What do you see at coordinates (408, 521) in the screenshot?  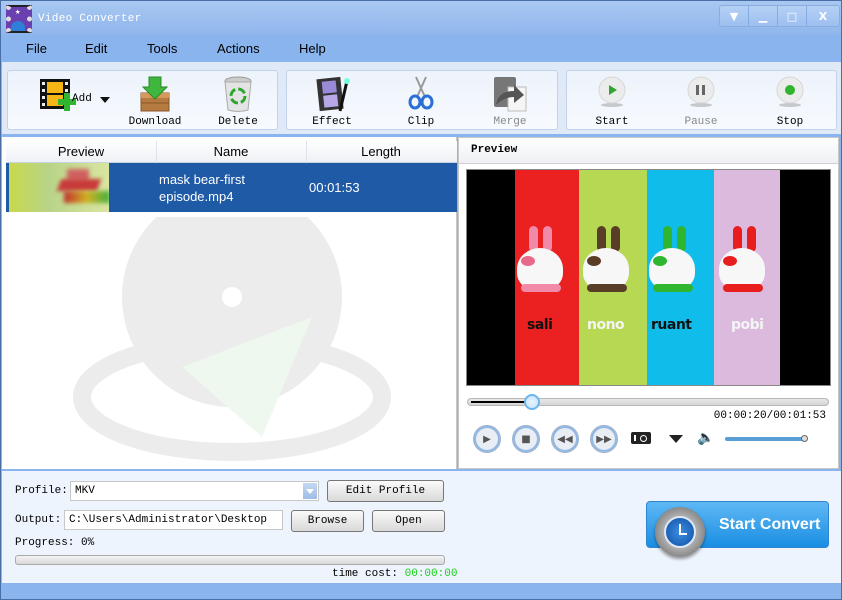 I see `open-button: Open` at bounding box center [408, 521].